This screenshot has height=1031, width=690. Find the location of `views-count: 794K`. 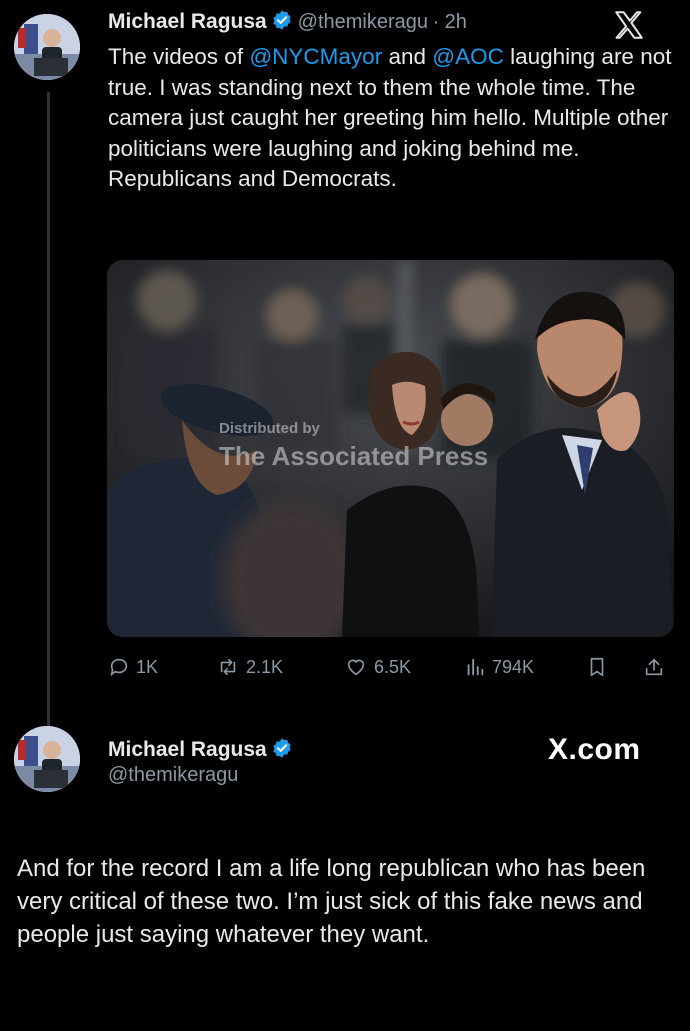

views-count: 794K is located at coordinates (513, 666).